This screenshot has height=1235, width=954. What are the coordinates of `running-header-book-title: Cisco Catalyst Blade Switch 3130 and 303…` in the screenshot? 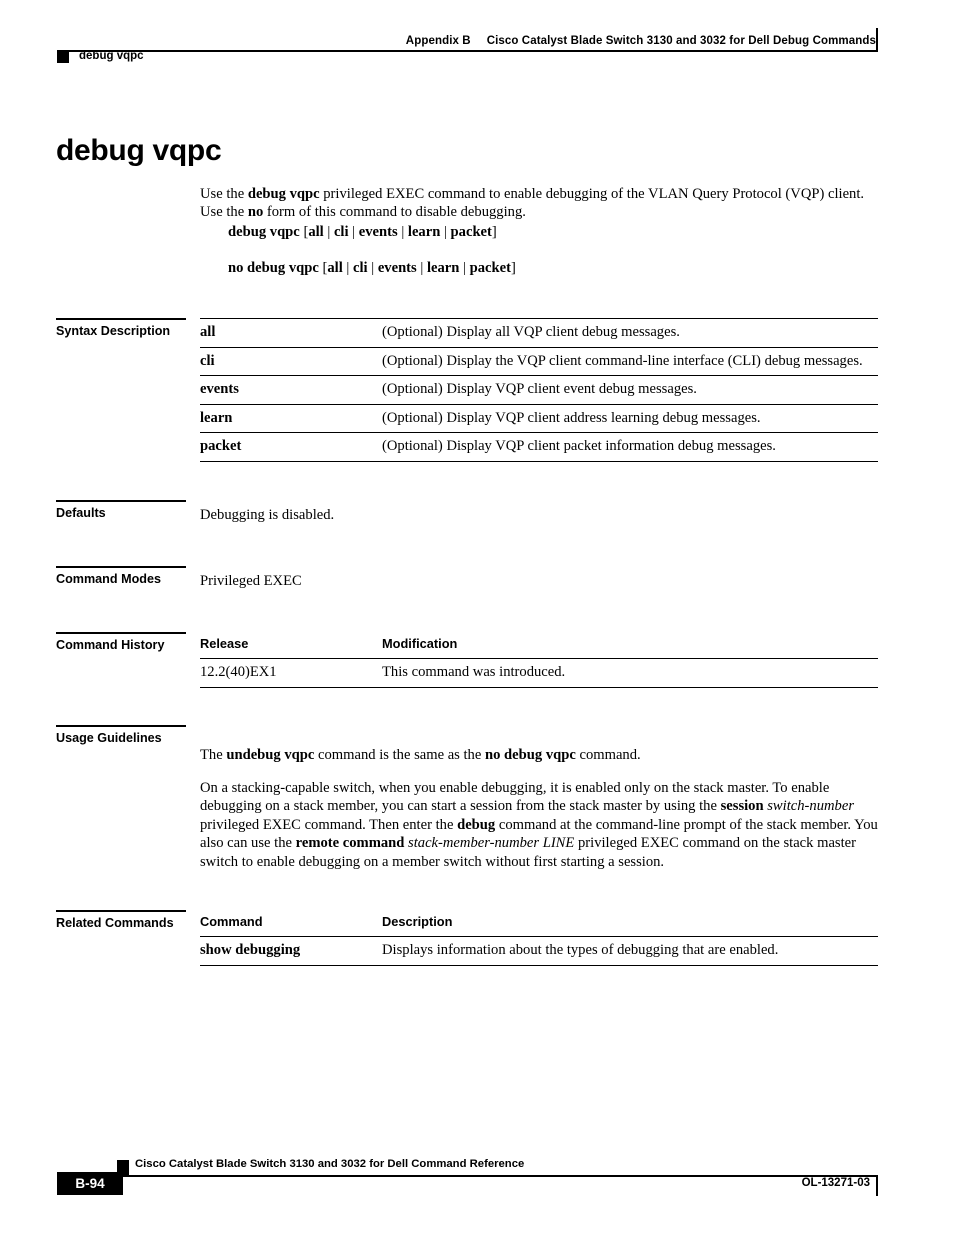 It's located at (681, 41).